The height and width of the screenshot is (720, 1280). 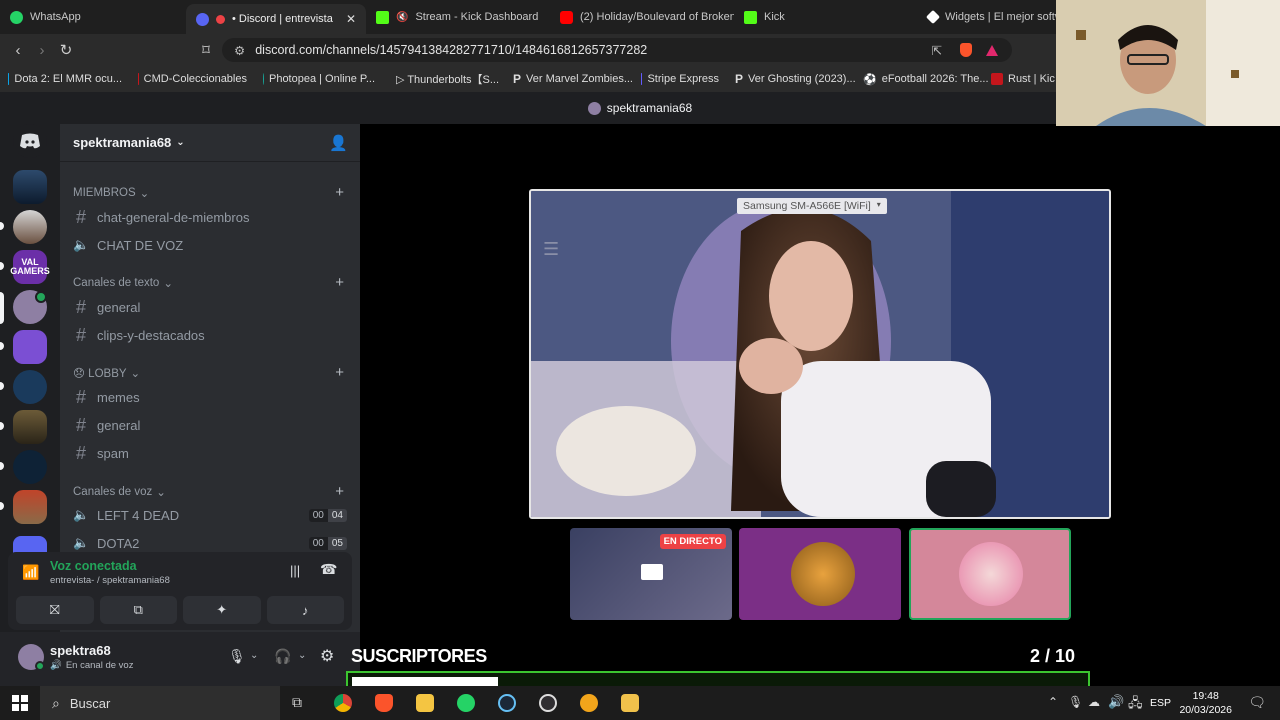 What do you see at coordinates (1075, 702) in the screenshot?
I see `microphone-tray-icon: 🎙` at bounding box center [1075, 702].